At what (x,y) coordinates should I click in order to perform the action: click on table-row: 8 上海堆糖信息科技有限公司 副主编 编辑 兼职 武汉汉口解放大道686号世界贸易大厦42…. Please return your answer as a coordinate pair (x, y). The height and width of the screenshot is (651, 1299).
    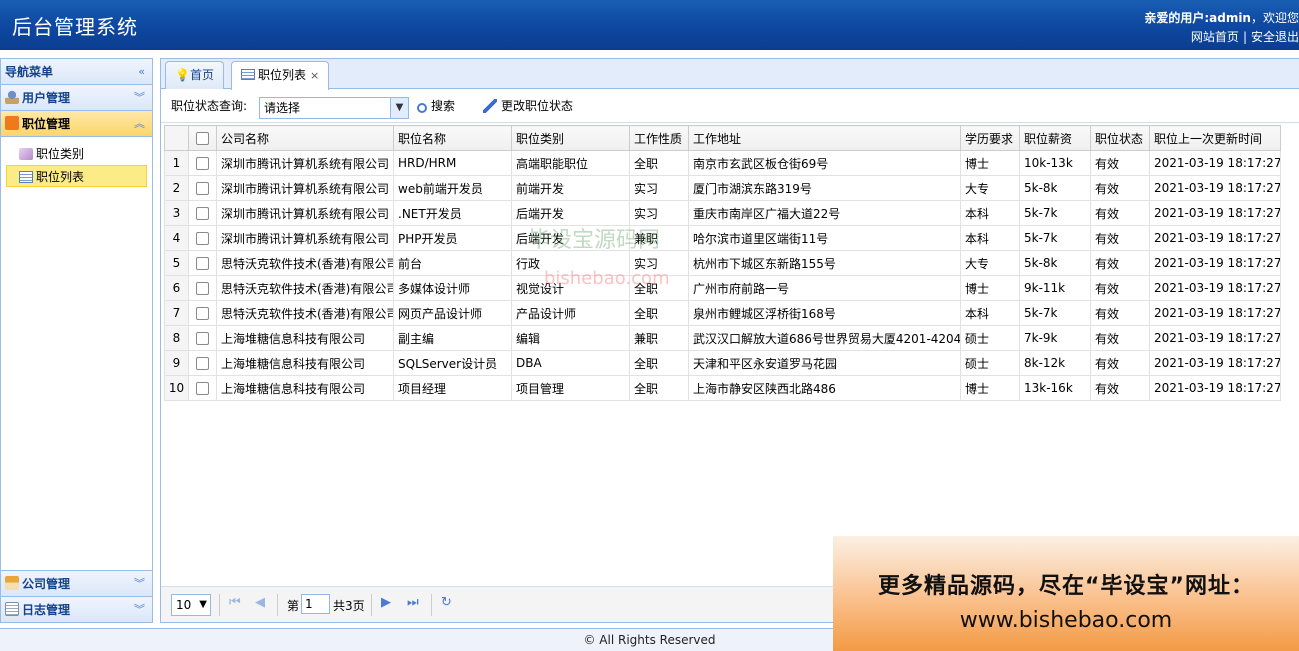
    Looking at the image, I should click on (722, 338).